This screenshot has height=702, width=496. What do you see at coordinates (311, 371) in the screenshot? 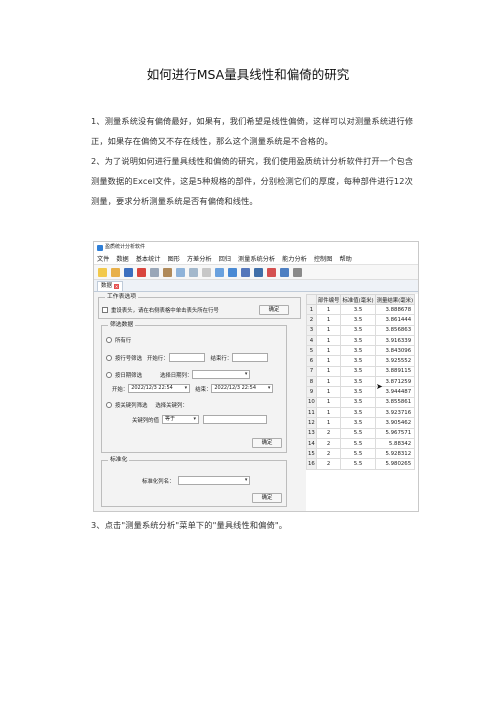
I see `row-number: 7` at bounding box center [311, 371].